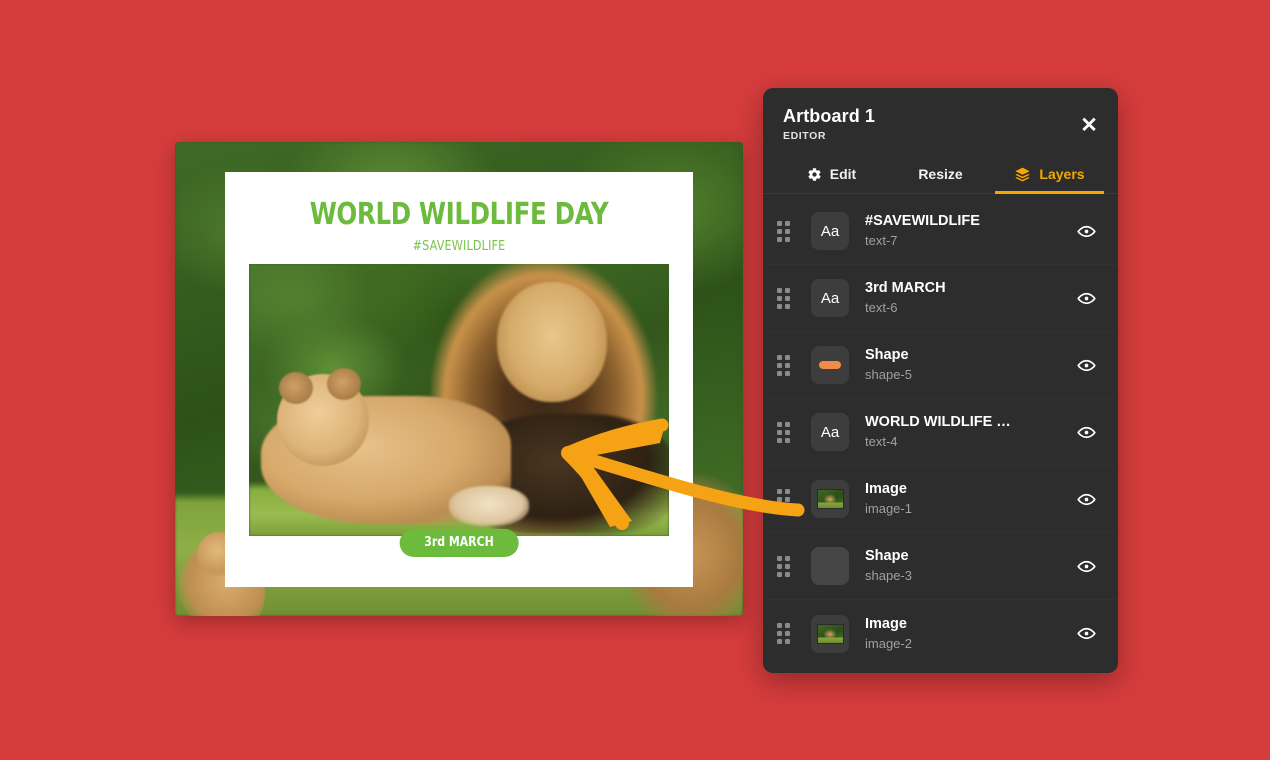  What do you see at coordinates (969, 566) in the screenshot?
I see `layer-meta: Shape shape-3` at bounding box center [969, 566].